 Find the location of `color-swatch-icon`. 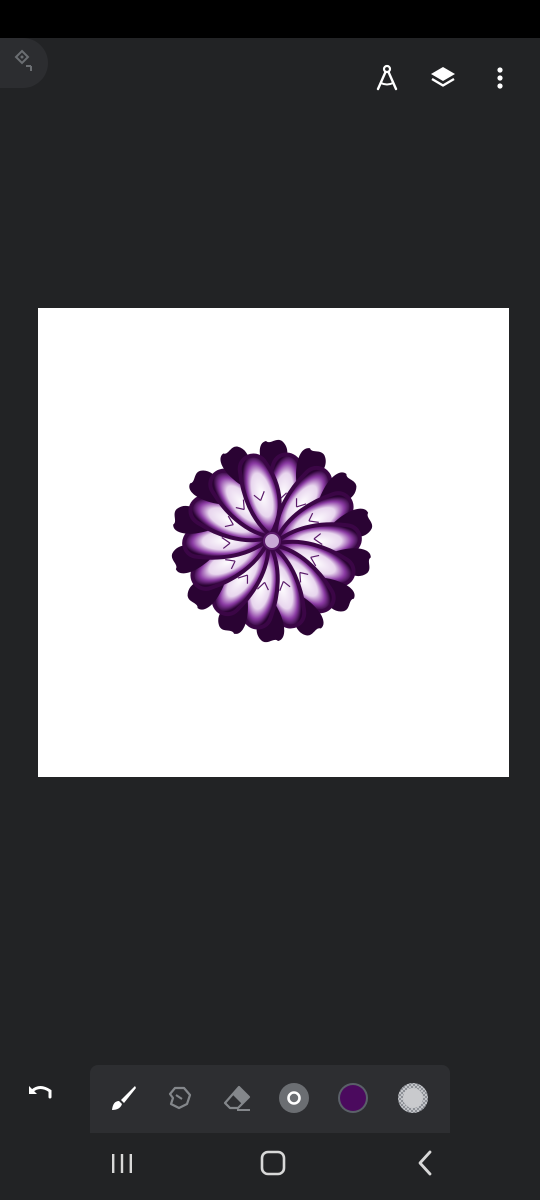

color-swatch-icon is located at coordinates (353, 1100).